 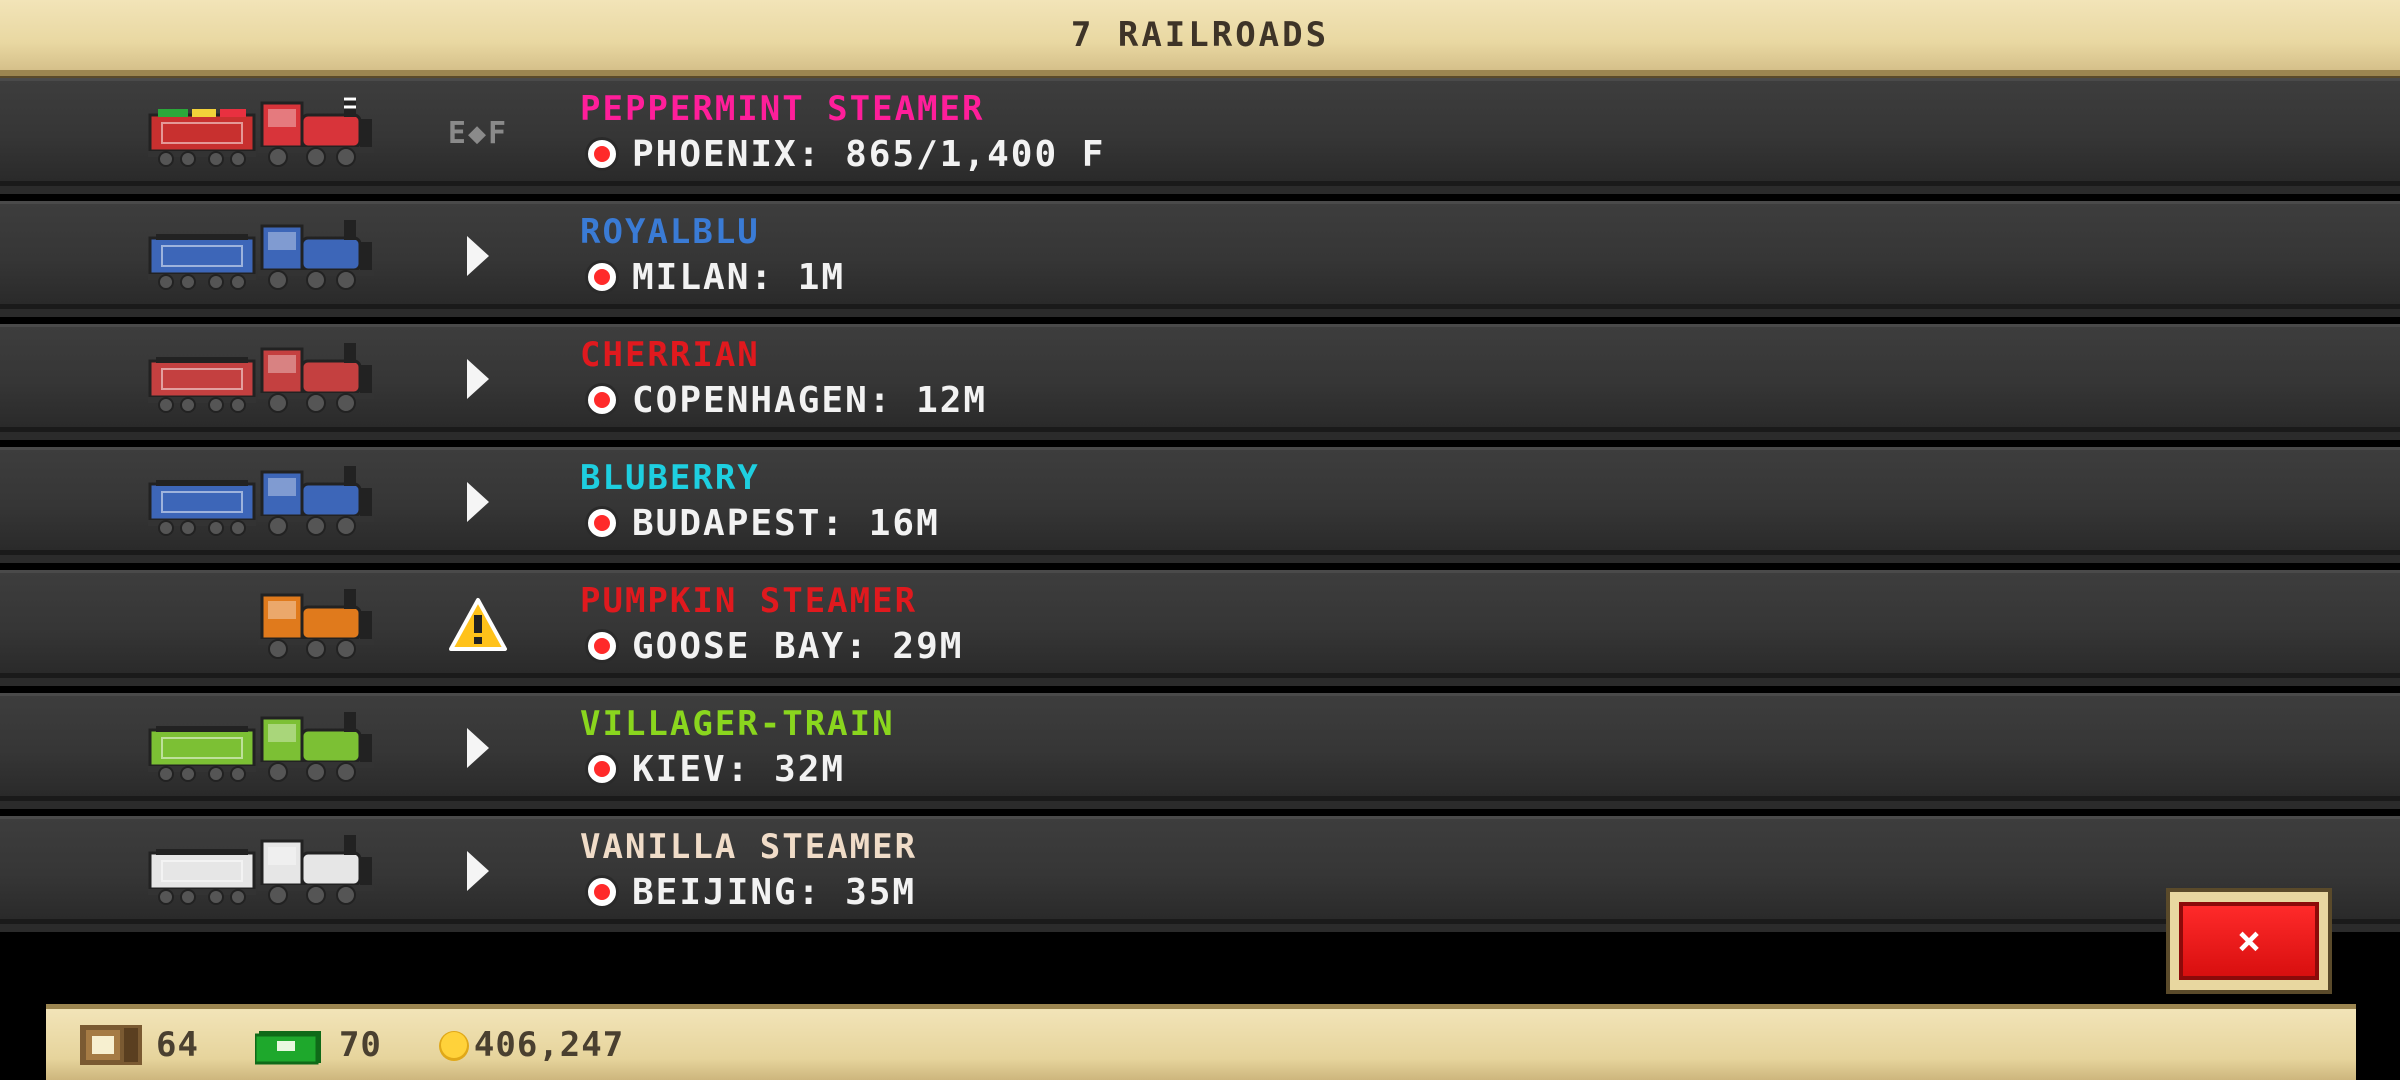 What do you see at coordinates (749, 601) in the screenshot?
I see `train-name: PUMPKIN STEAMER` at bounding box center [749, 601].